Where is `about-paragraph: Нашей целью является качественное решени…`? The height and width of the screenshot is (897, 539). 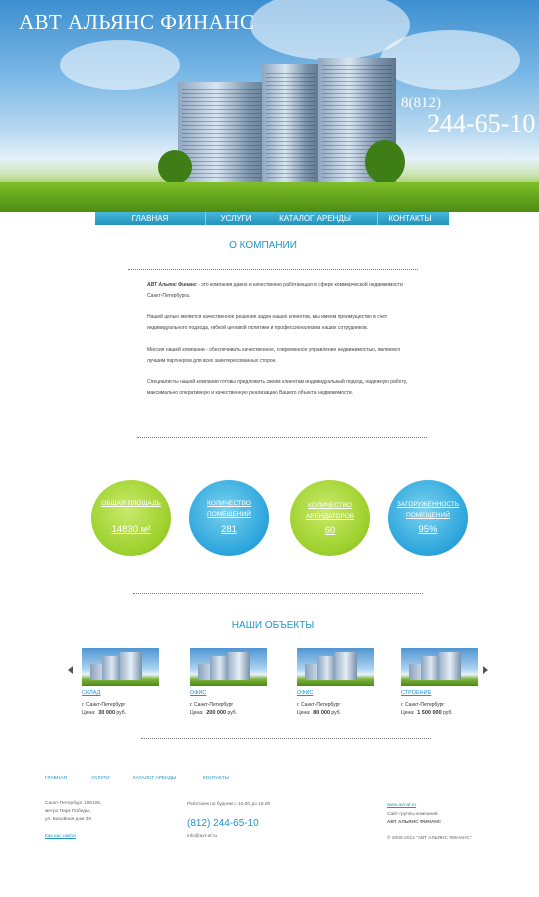
about-paragraph: Нашей целью является качественное решени… is located at coordinates (267, 322).